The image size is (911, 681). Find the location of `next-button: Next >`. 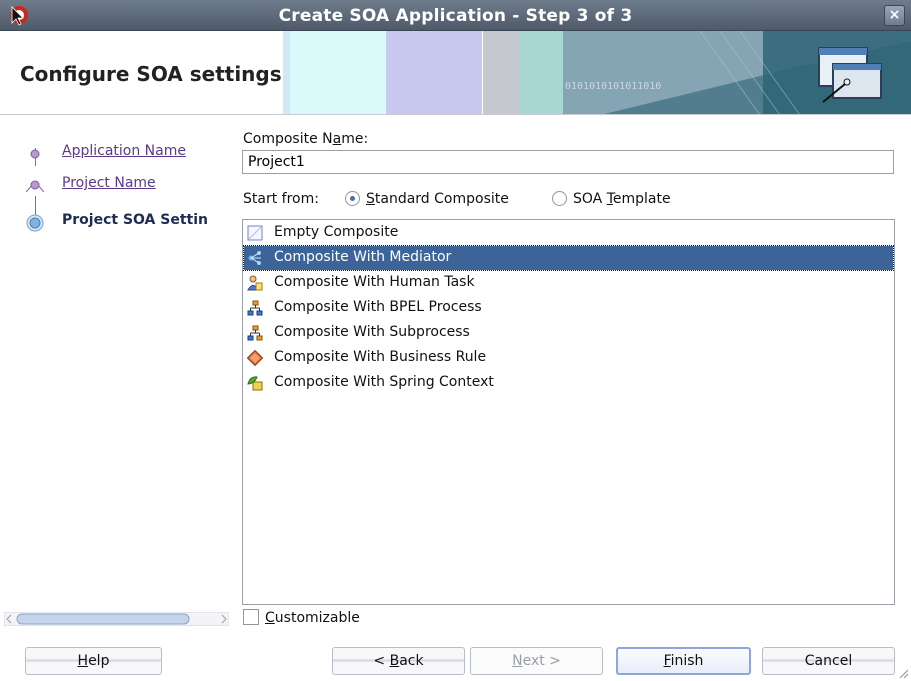

next-button: Next > is located at coordinates (536, 661).